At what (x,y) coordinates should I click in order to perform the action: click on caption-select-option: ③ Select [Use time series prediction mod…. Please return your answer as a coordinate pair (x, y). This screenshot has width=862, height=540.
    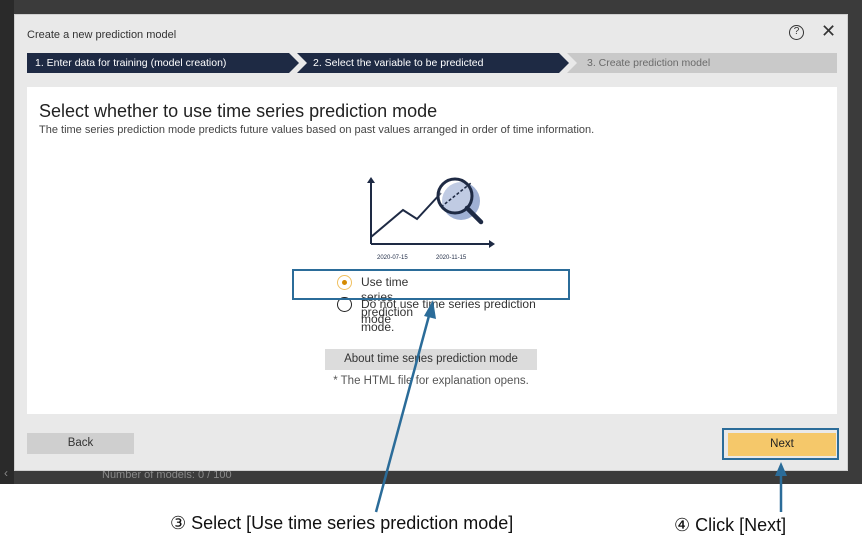
    Looking at the image, I should click on (342, 523).